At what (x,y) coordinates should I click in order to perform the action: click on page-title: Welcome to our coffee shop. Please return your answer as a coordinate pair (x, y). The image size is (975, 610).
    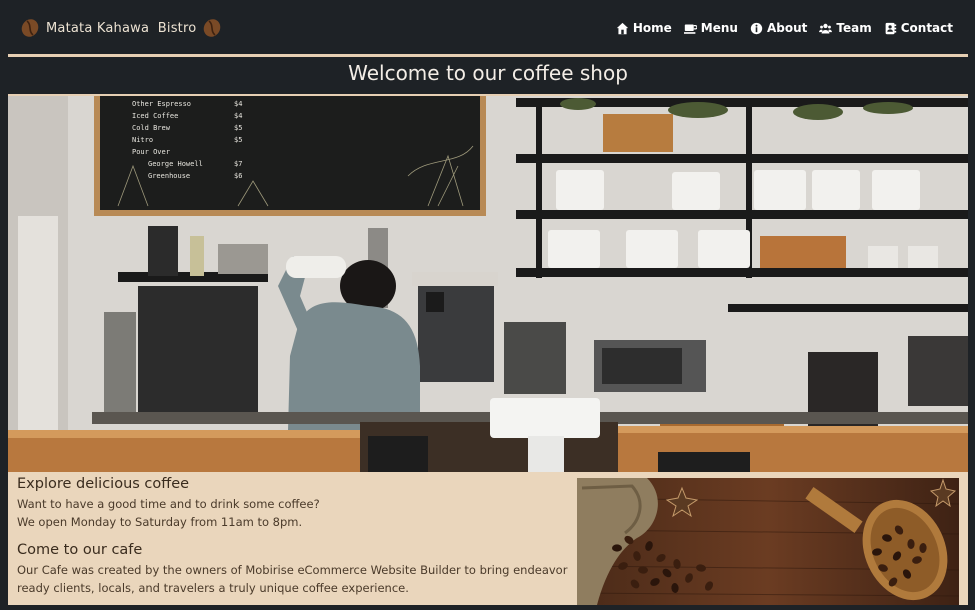
    Looking at the image, I should click on (488, 75).